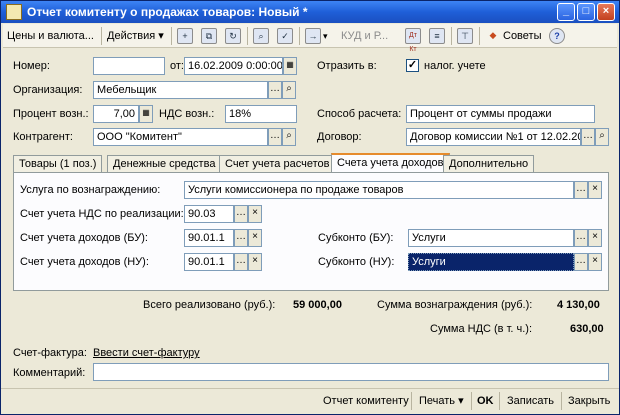  I want to click on enter-based-icon: →, so click(313, 36).